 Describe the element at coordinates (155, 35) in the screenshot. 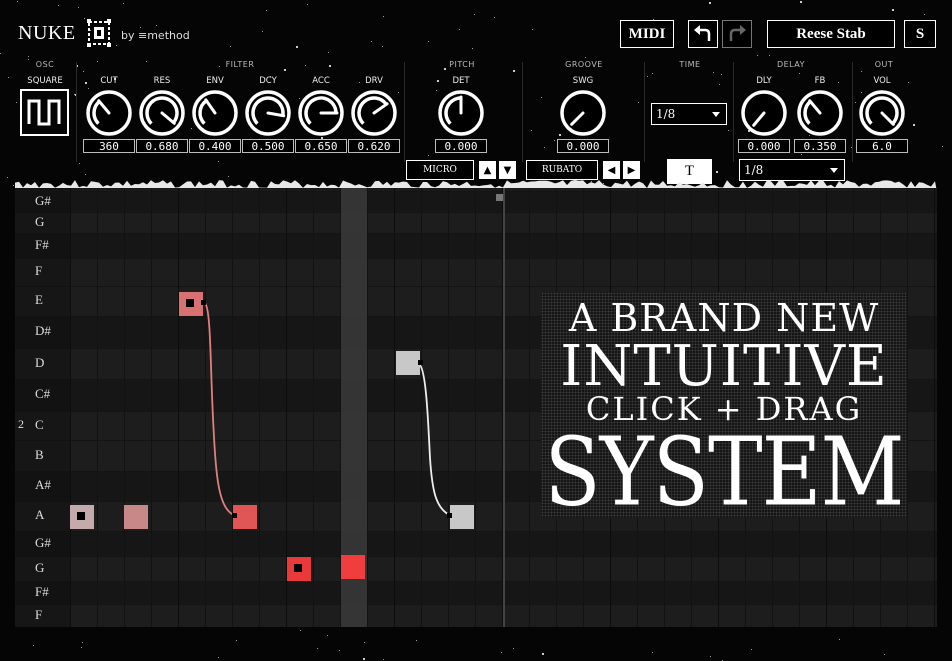

I see `byline-text: by ≡method` at that location.